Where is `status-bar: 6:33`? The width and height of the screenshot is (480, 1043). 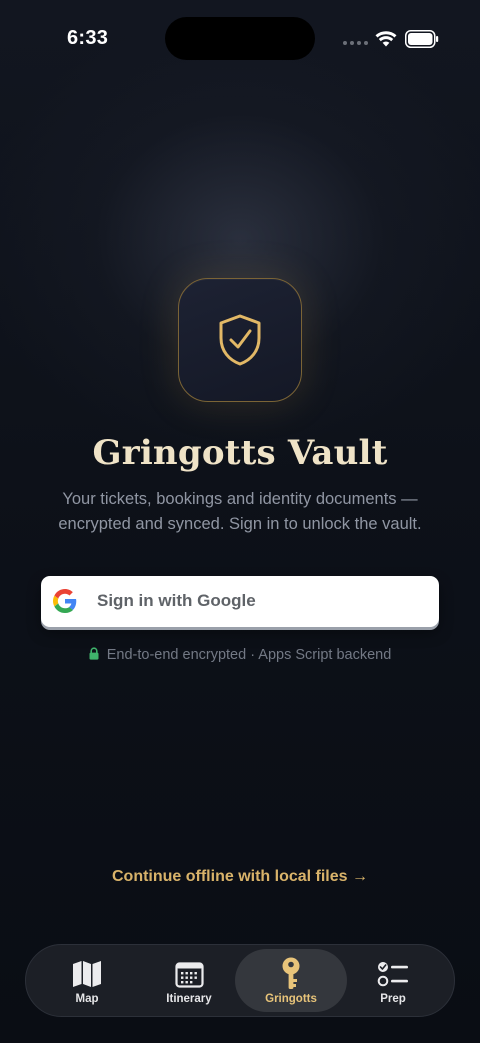 status-bar: 6:33 is located at coordinates (240, 40).